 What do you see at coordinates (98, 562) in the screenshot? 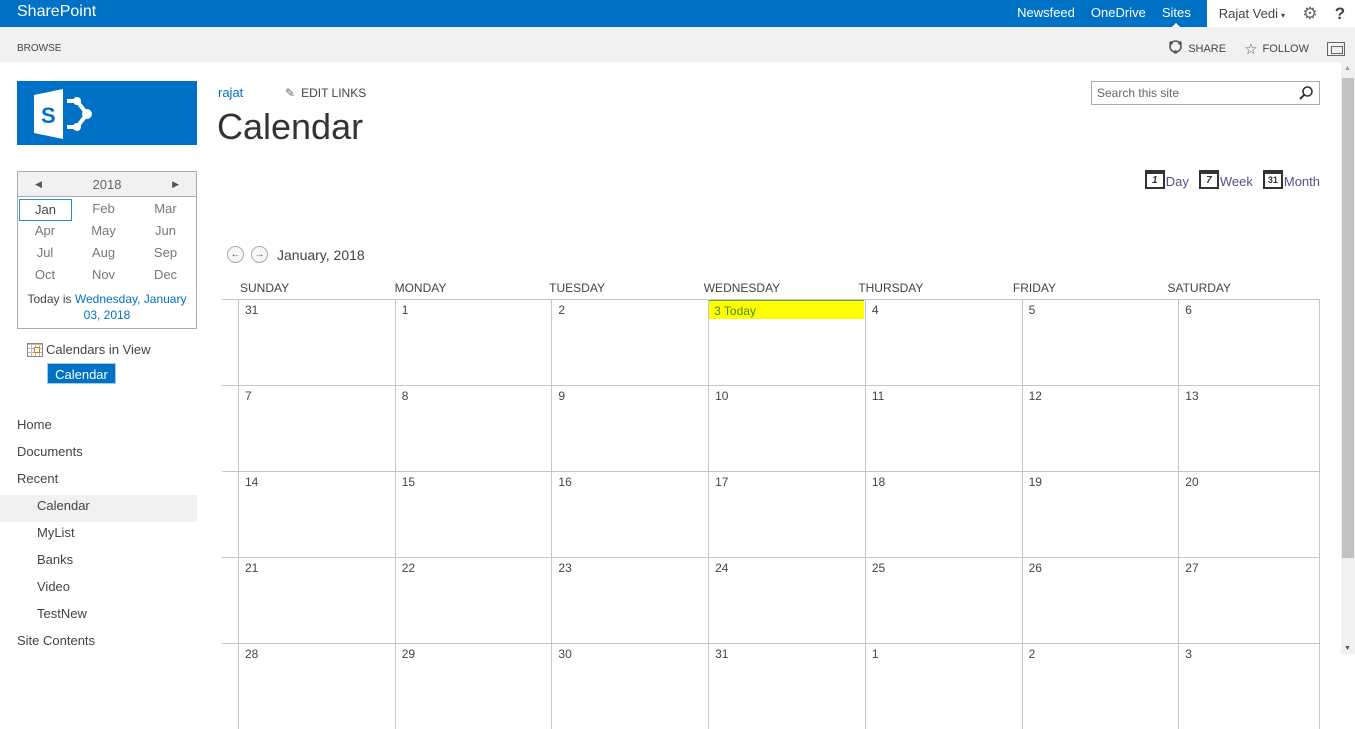
I see `nav-item-banks: Banks` at bounding box center [98, 562].